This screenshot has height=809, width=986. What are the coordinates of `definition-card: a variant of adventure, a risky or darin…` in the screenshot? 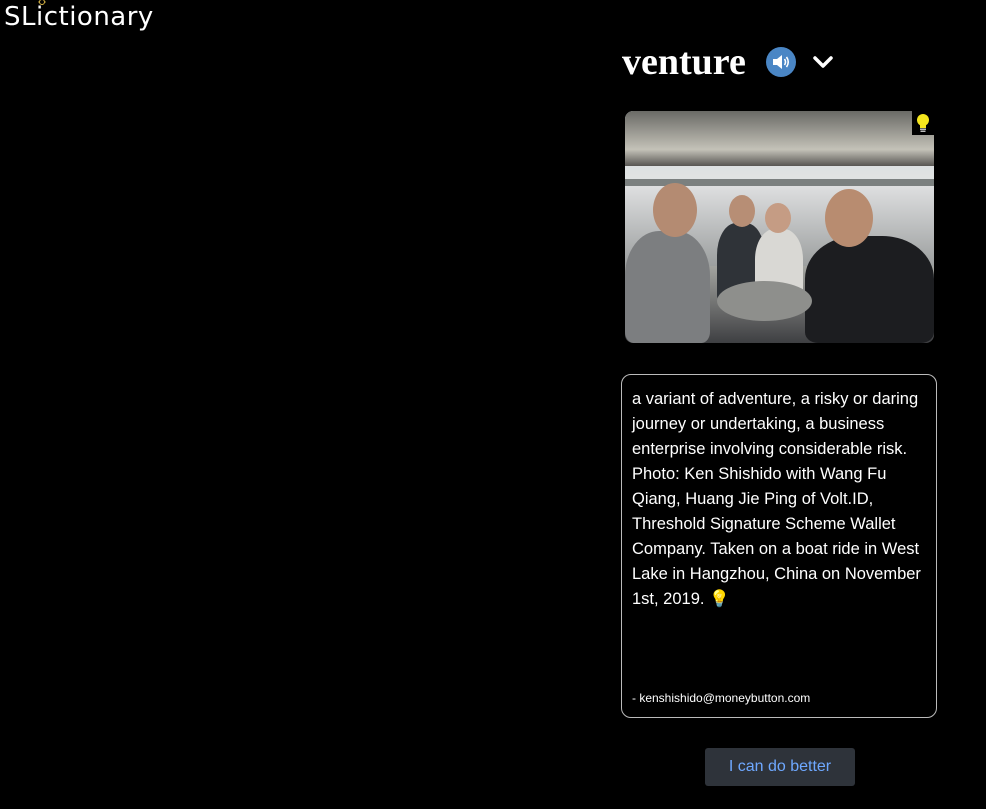 It's located at (779, 546).